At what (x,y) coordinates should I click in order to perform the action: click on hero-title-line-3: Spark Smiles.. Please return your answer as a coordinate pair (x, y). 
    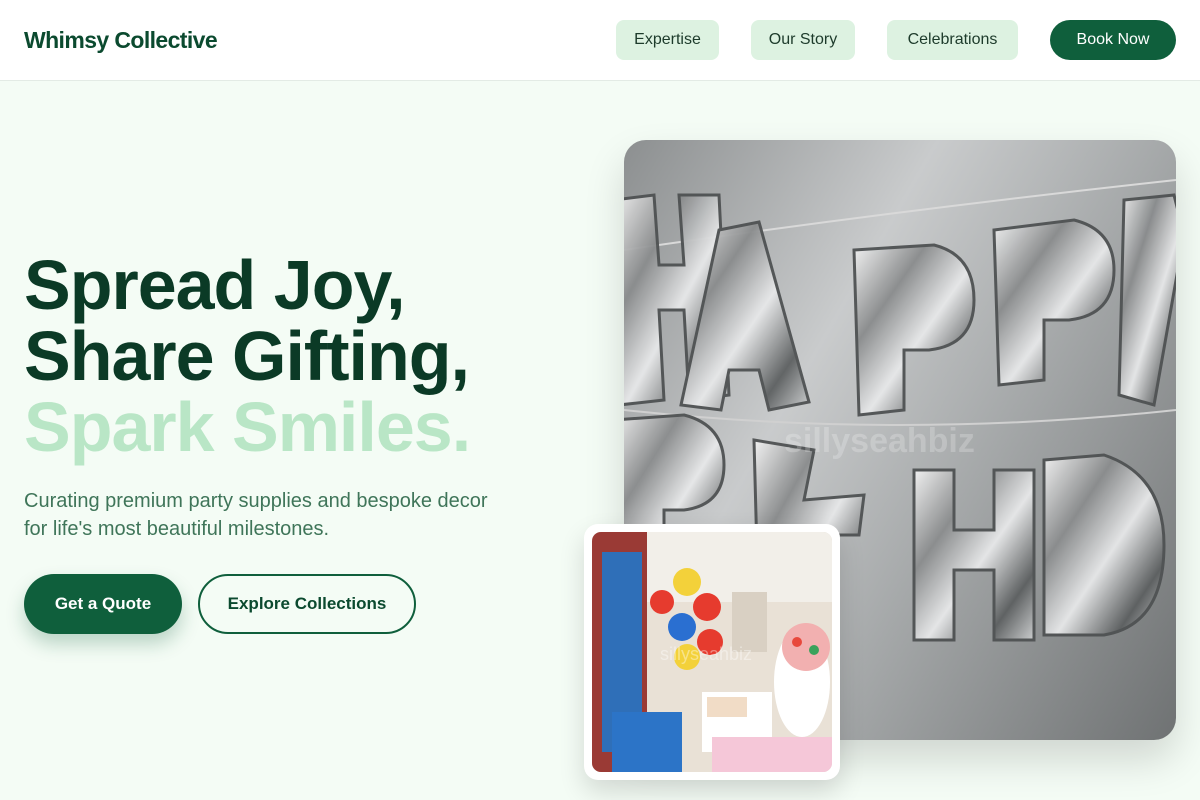
    Looking at the image, I should click on (247, 427).